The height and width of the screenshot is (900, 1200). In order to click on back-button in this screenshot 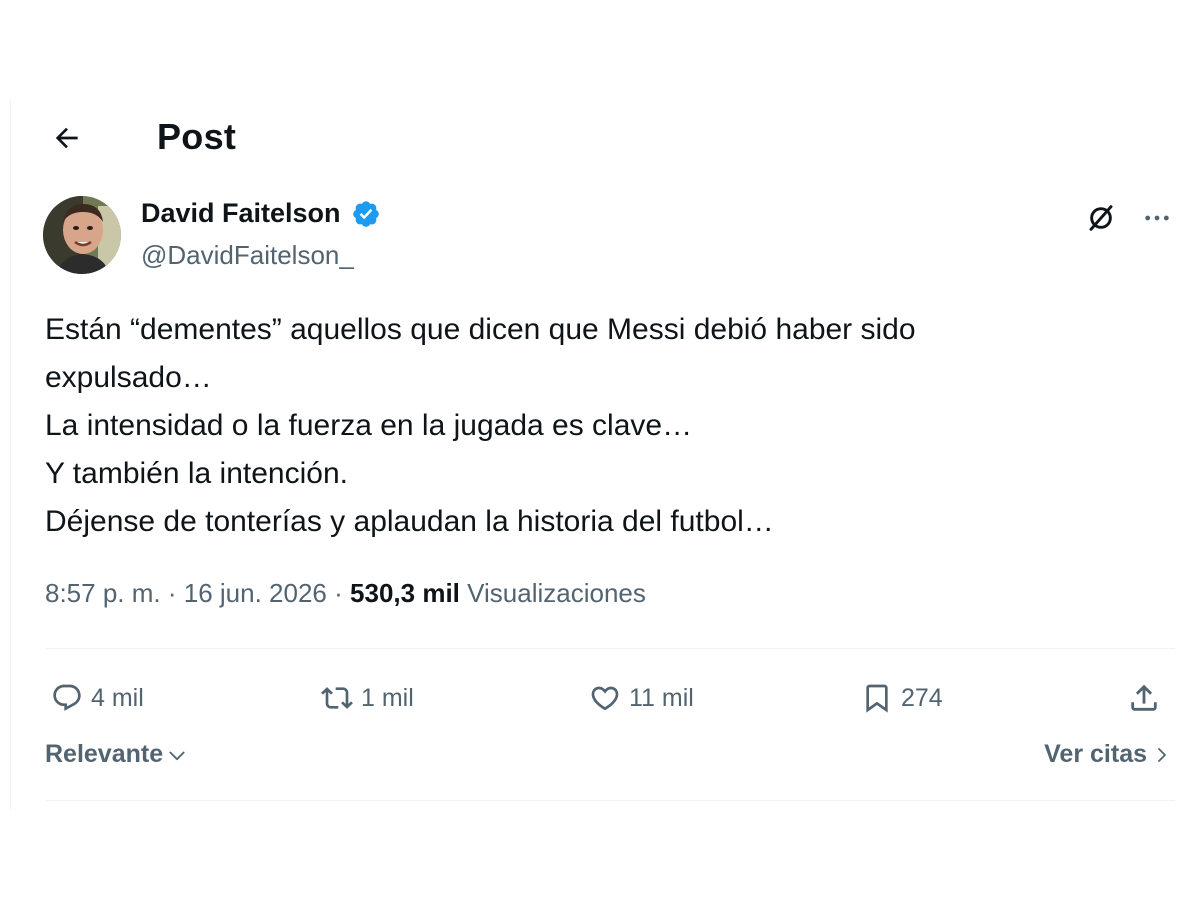, I will do `click(67, 138)`.